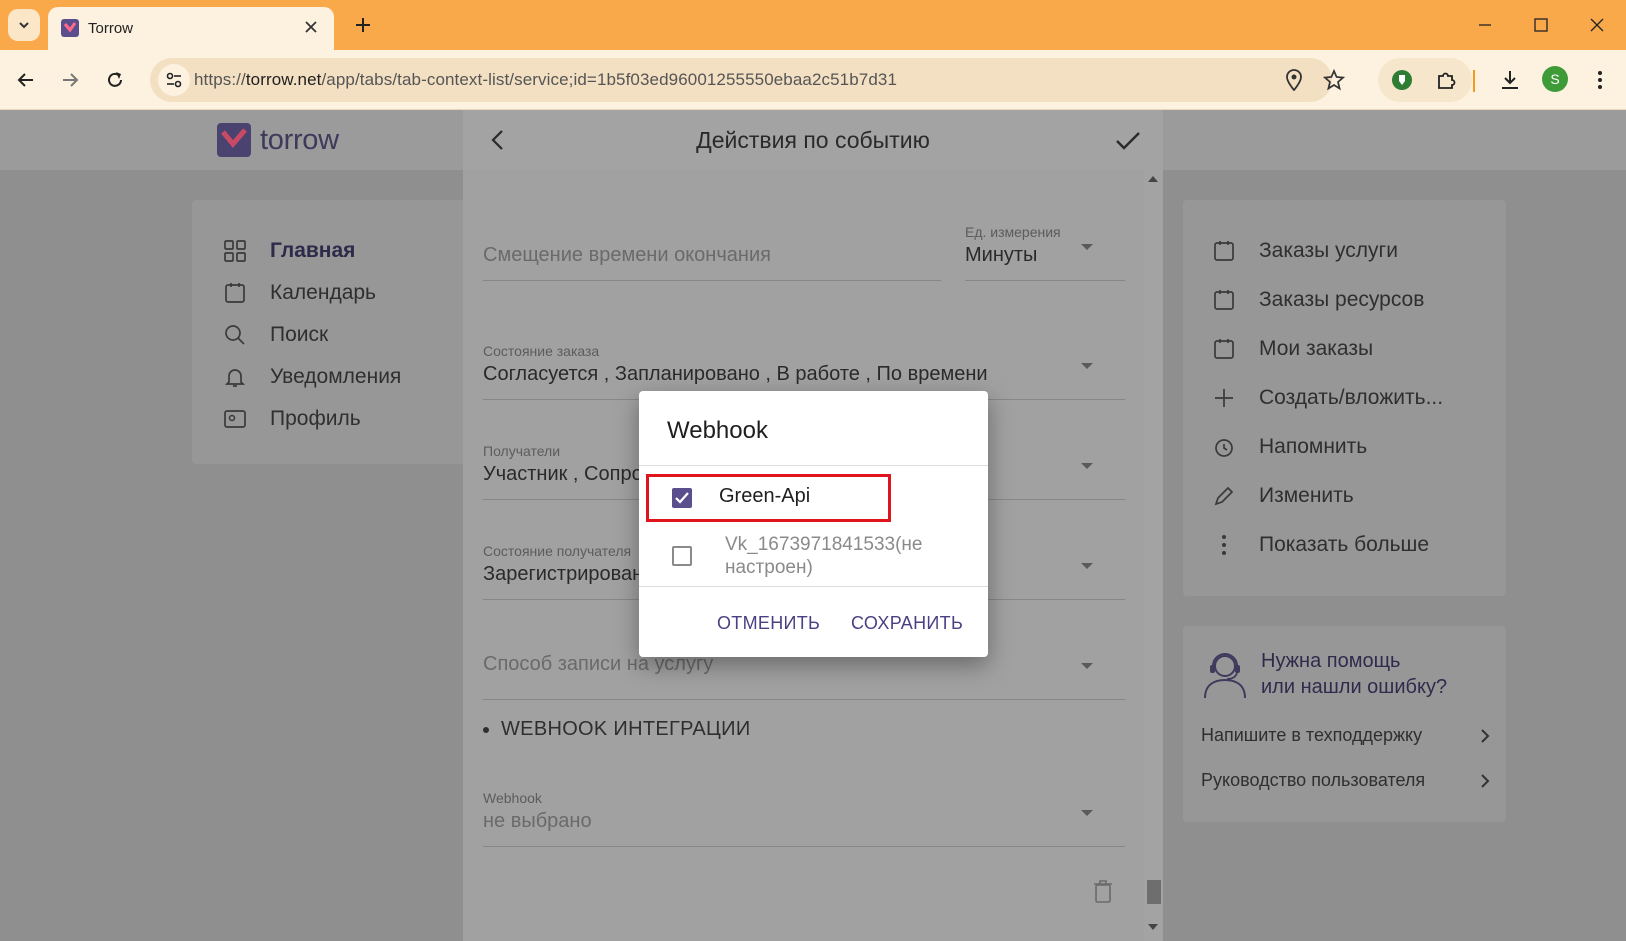  I want to click on action-label: Мои заказы, so click(1316, 348).